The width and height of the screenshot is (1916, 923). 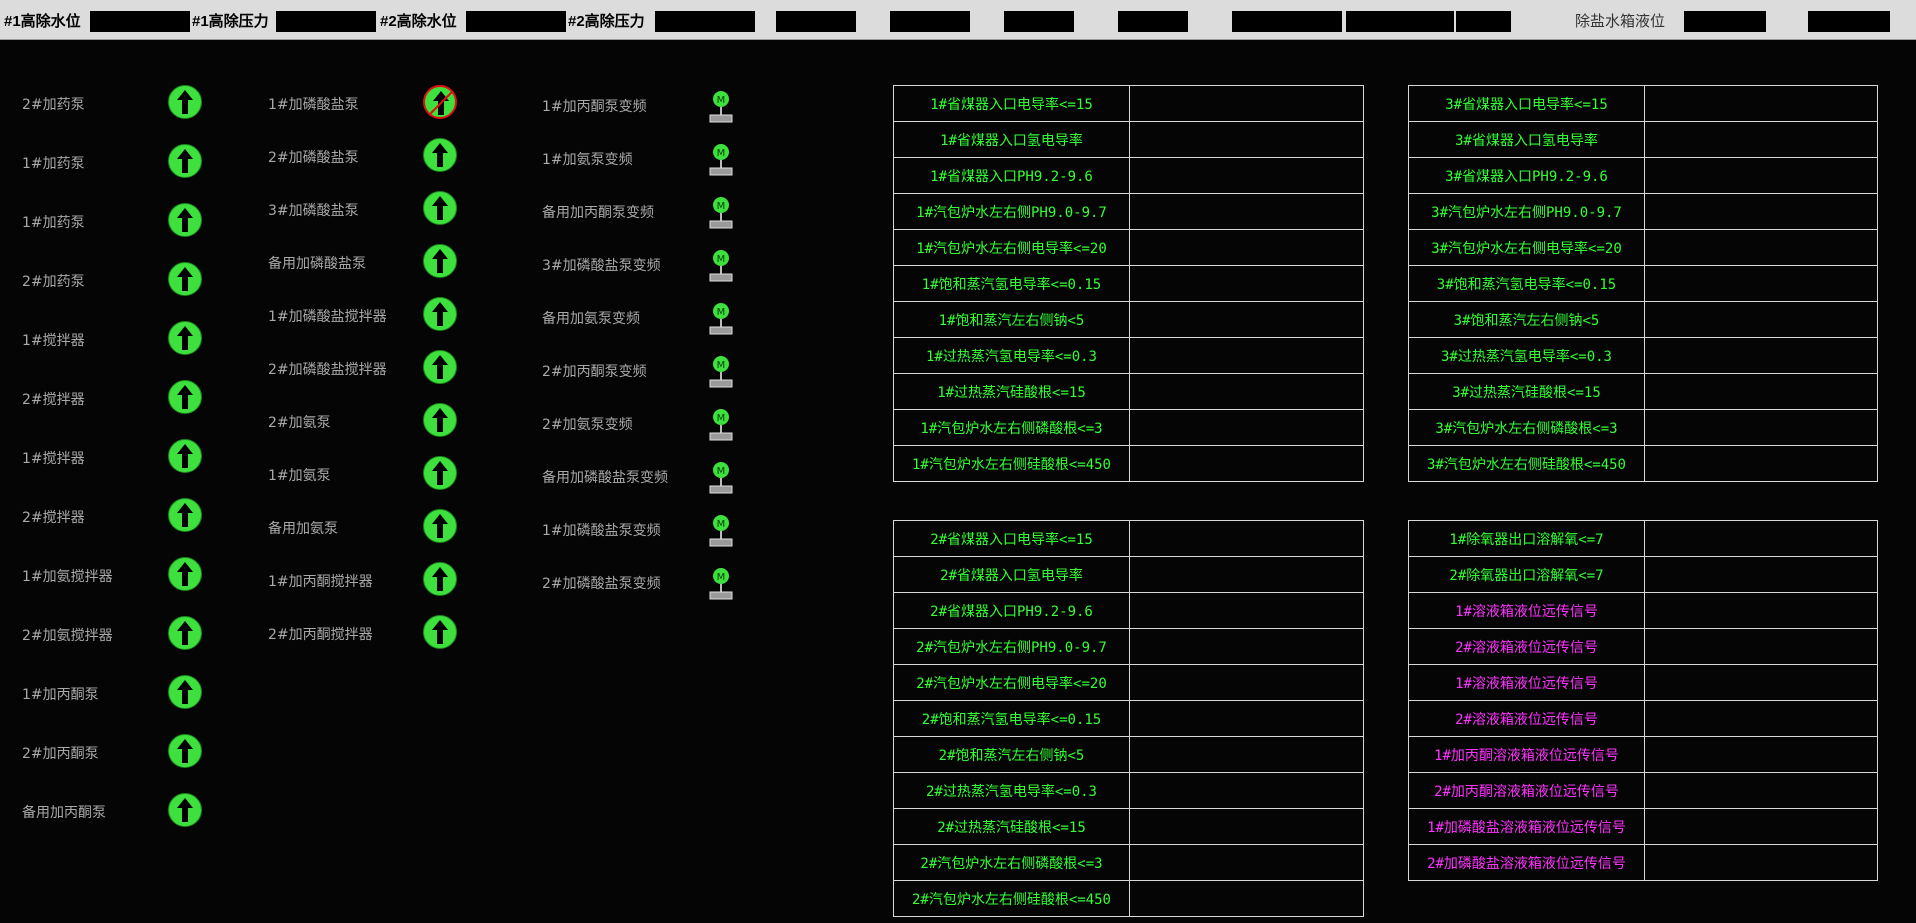 What do you see at coordinates (594, 107) in the screenshot?
I see `vfd-label: 1#加丙酮泵变频` at bounding box center [594, 107].